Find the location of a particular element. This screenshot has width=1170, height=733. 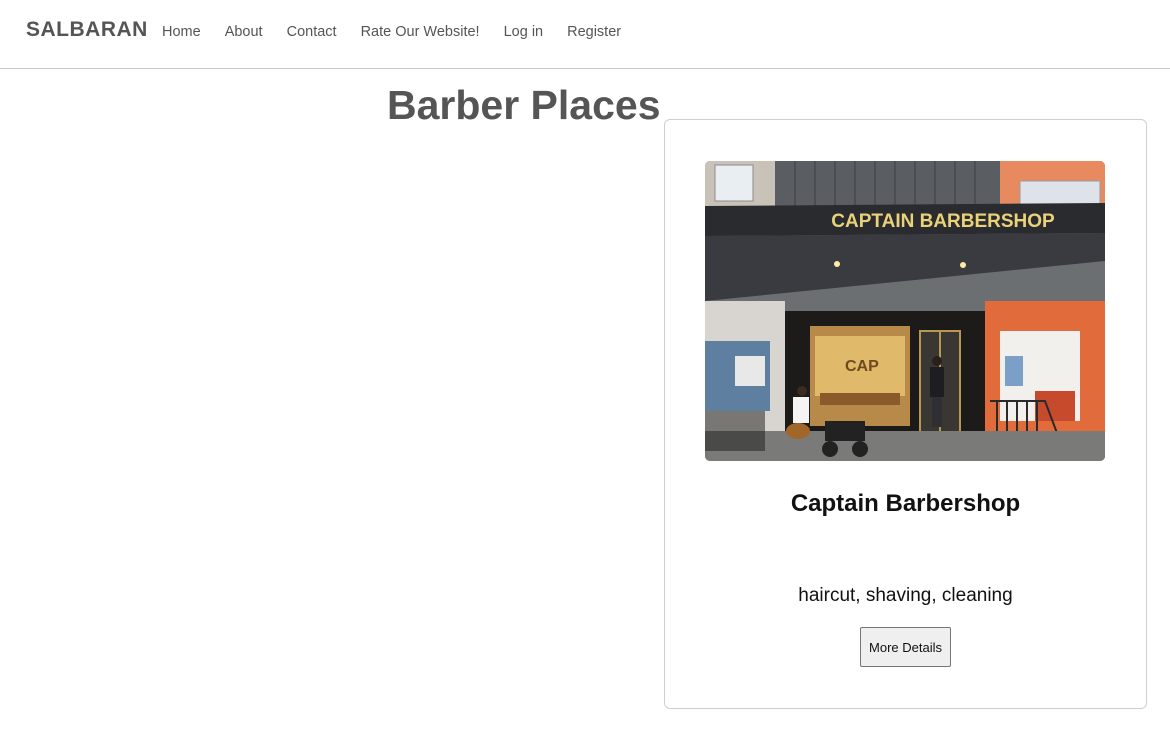

barbershop-photo: CAPTAIN BARBERSHOP CAP is located at coordinates (905, 311).